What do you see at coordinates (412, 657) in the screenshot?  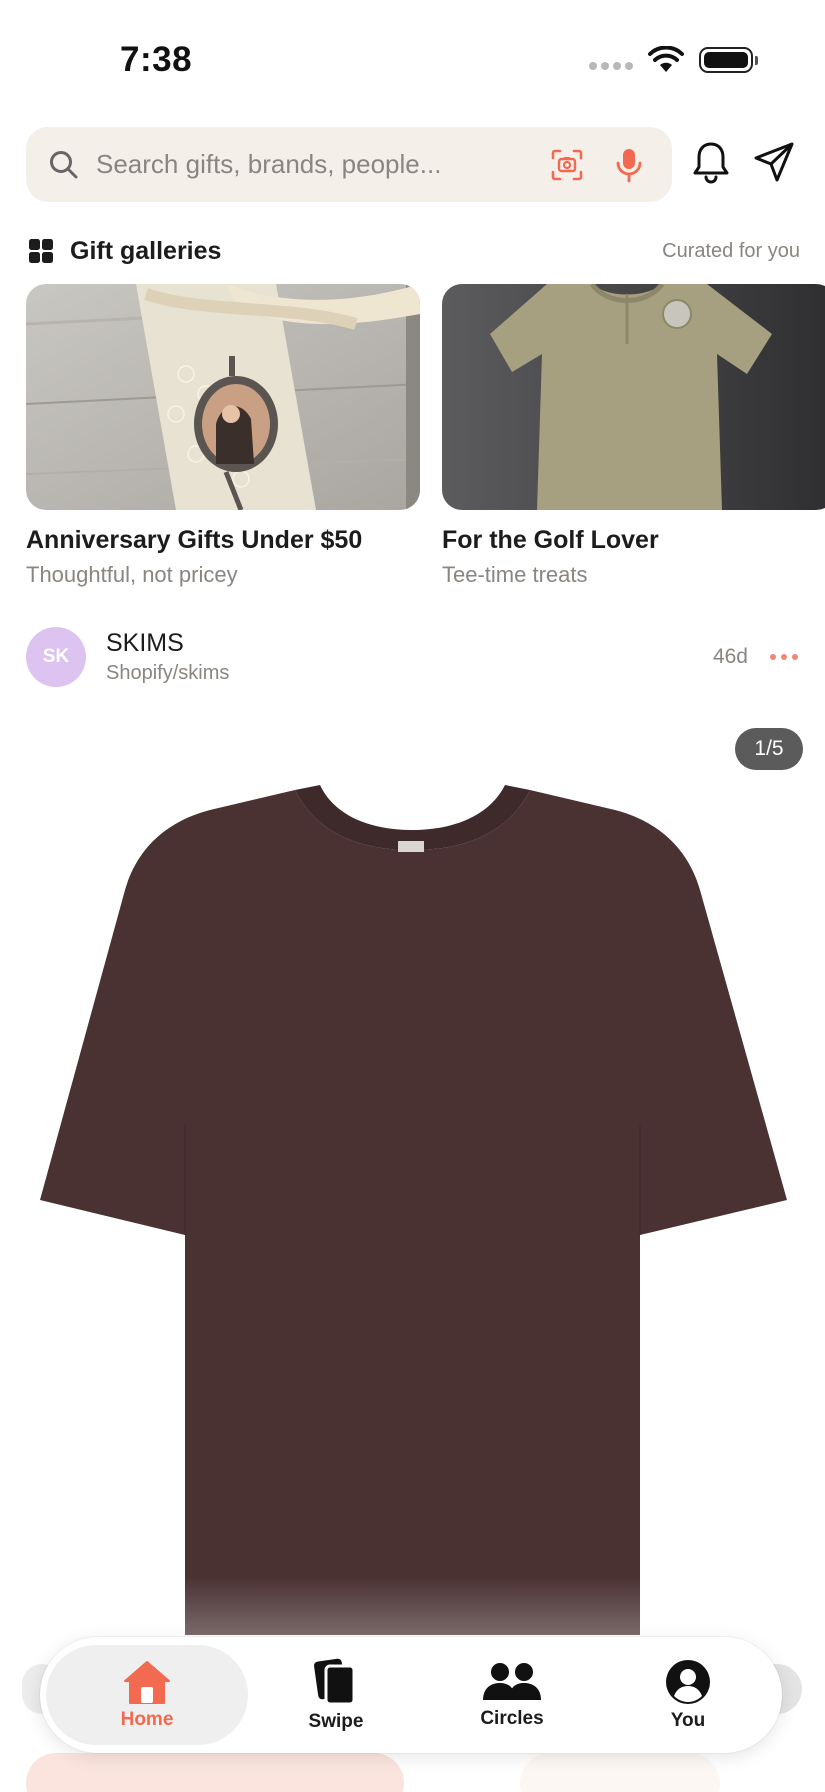 I see `post-header: SK SKIMS Shopify/skims 46d` at bounding box center [412, 657].